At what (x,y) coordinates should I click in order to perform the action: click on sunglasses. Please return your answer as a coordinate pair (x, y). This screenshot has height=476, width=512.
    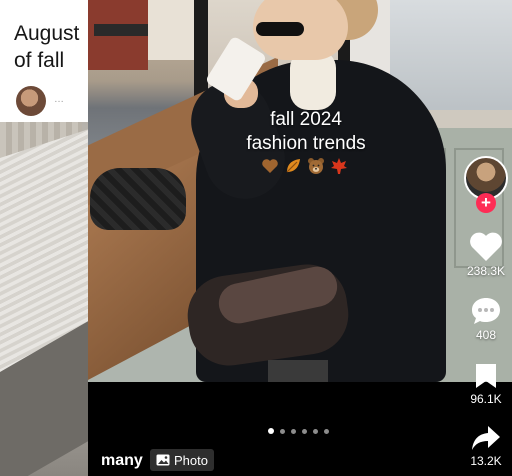
    Looking at the image, I should click on (280, 29).